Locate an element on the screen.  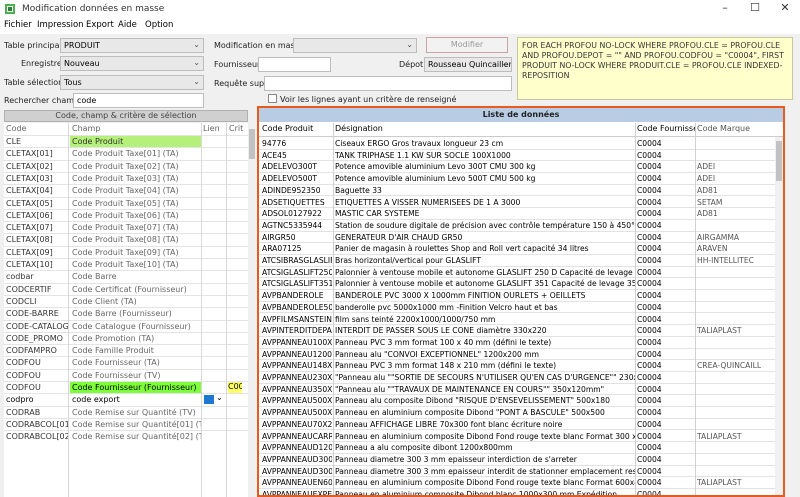
voir-lignes-checkbox is located at coordinates (272, 98).